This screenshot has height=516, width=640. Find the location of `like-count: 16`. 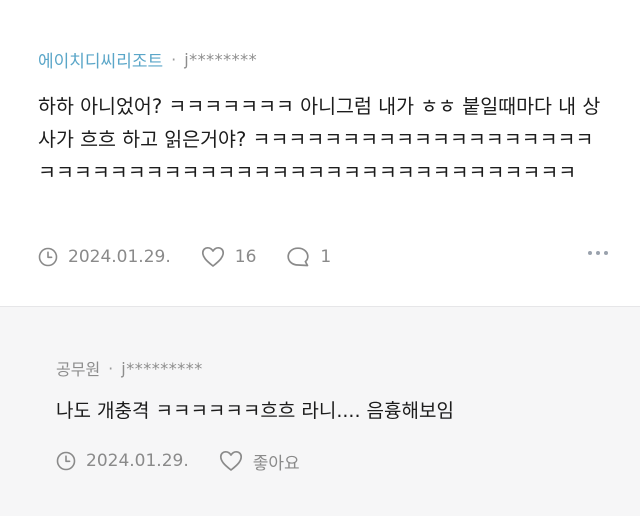

like-count: 16 is located at coordinates (245, 257).